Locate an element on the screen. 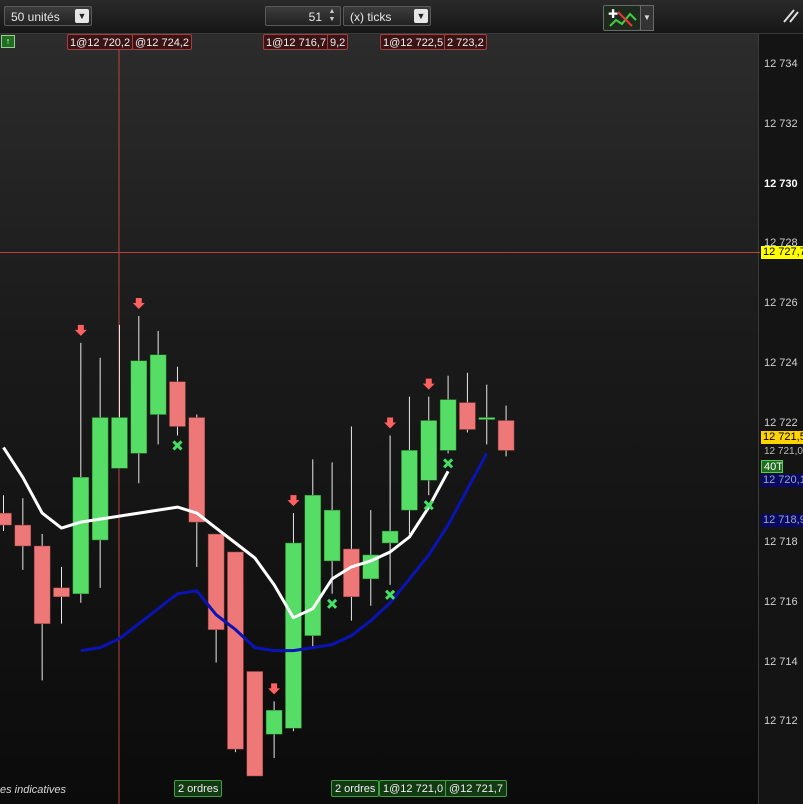  chart-tools-button: ✚ is located at coordinates (622, 18).